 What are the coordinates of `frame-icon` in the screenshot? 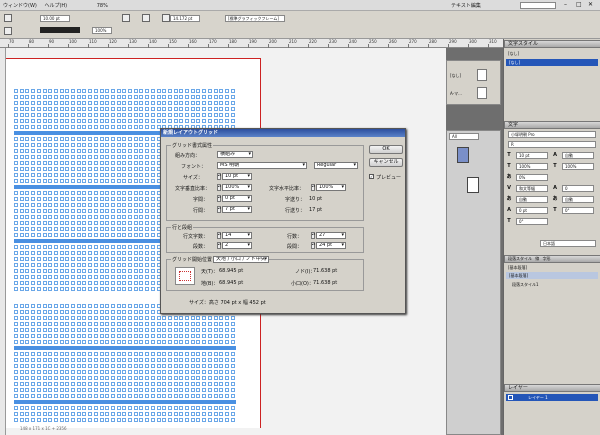 It's located at (166, 18).